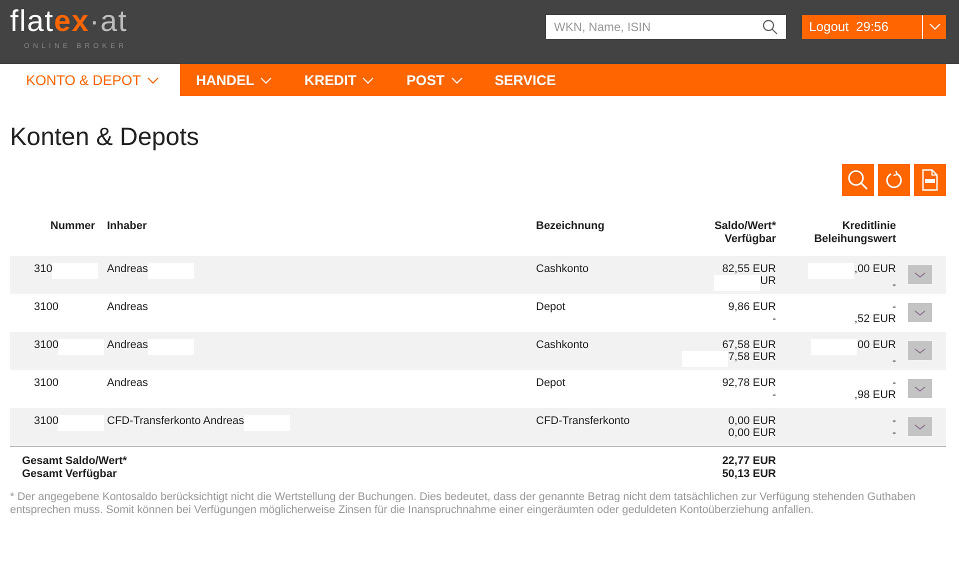 The height and width of the screenshot is (563, 959). Describe the element at coordinates (744, 226) in the screenshot. I see `column-header: Saldo/Wert*` at that location.